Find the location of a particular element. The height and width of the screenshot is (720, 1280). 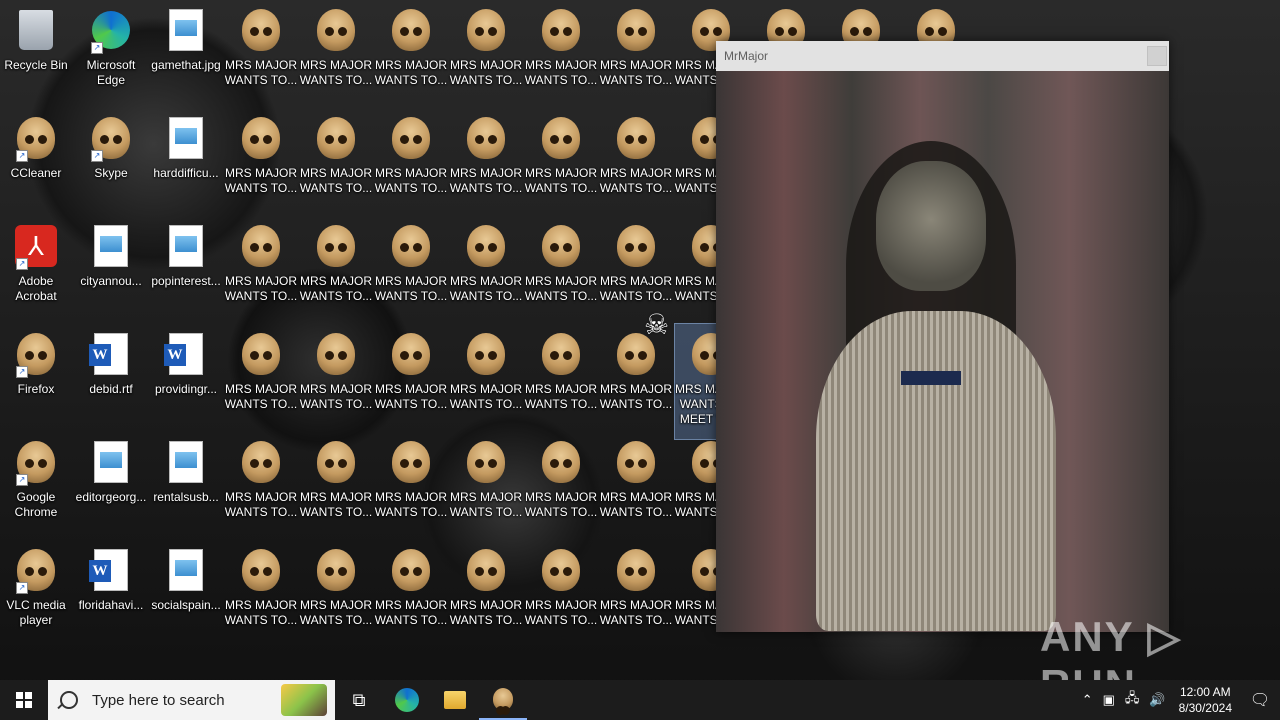

windows-logo-icon is located at coordinates (24, 700).